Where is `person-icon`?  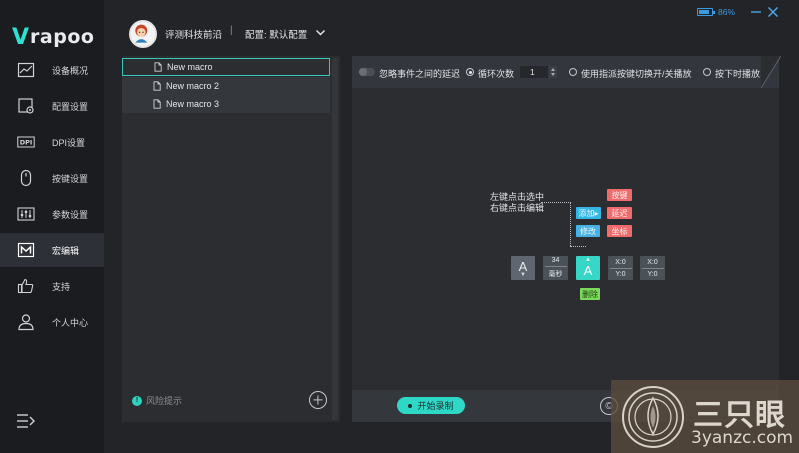 person-icon is located at coordinates (26, 322).